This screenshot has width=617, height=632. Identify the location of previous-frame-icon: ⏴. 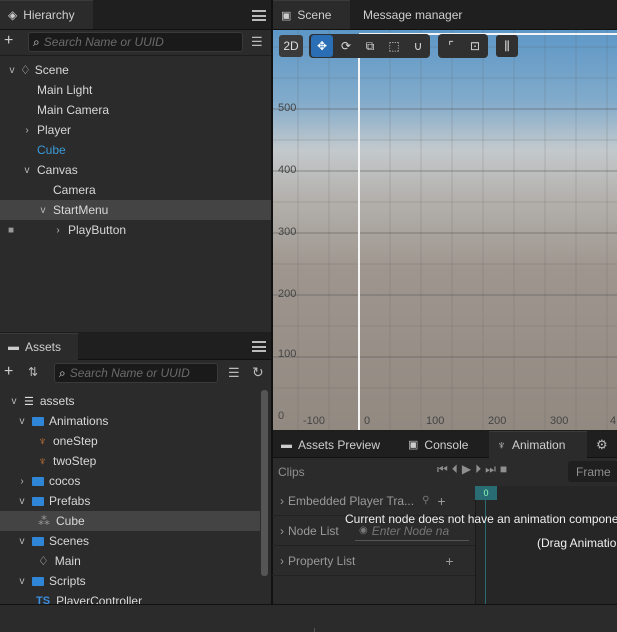
(455, 469).